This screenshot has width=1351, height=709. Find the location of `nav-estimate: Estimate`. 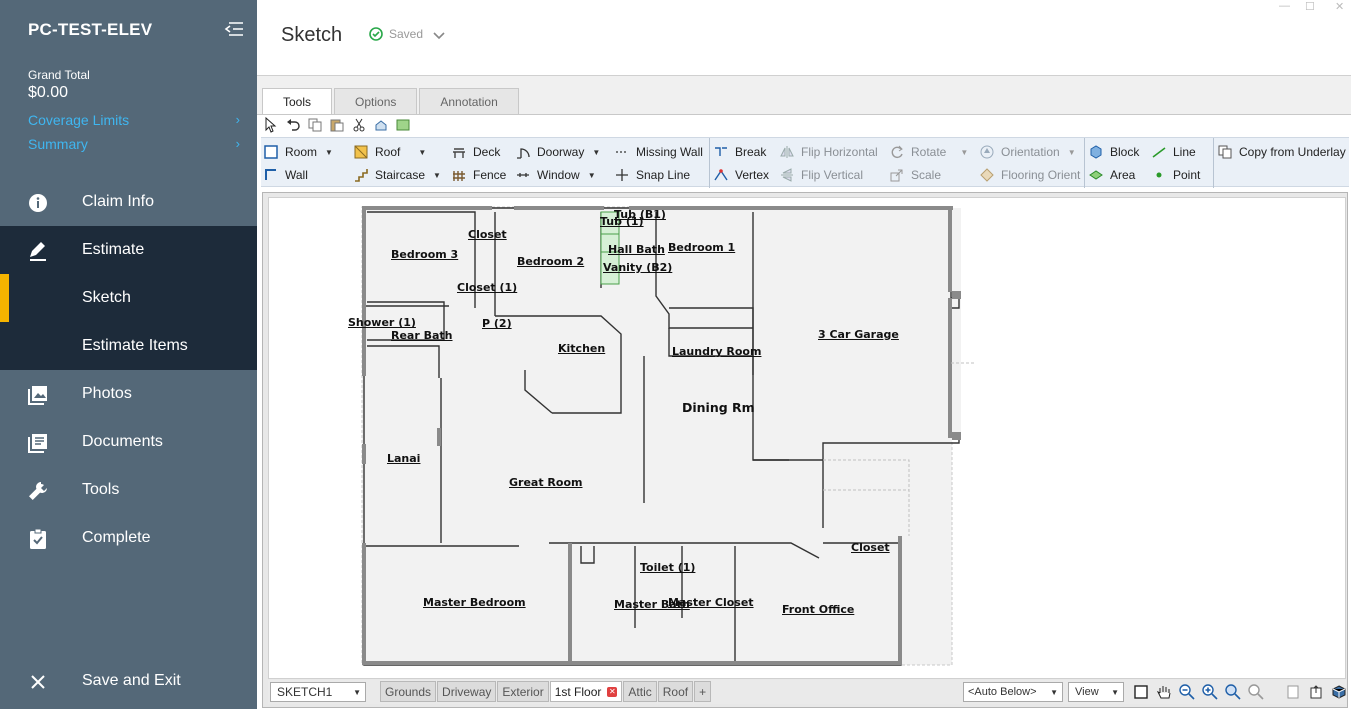

nav-estimate: Estimate is located at coordinates (128, 250).